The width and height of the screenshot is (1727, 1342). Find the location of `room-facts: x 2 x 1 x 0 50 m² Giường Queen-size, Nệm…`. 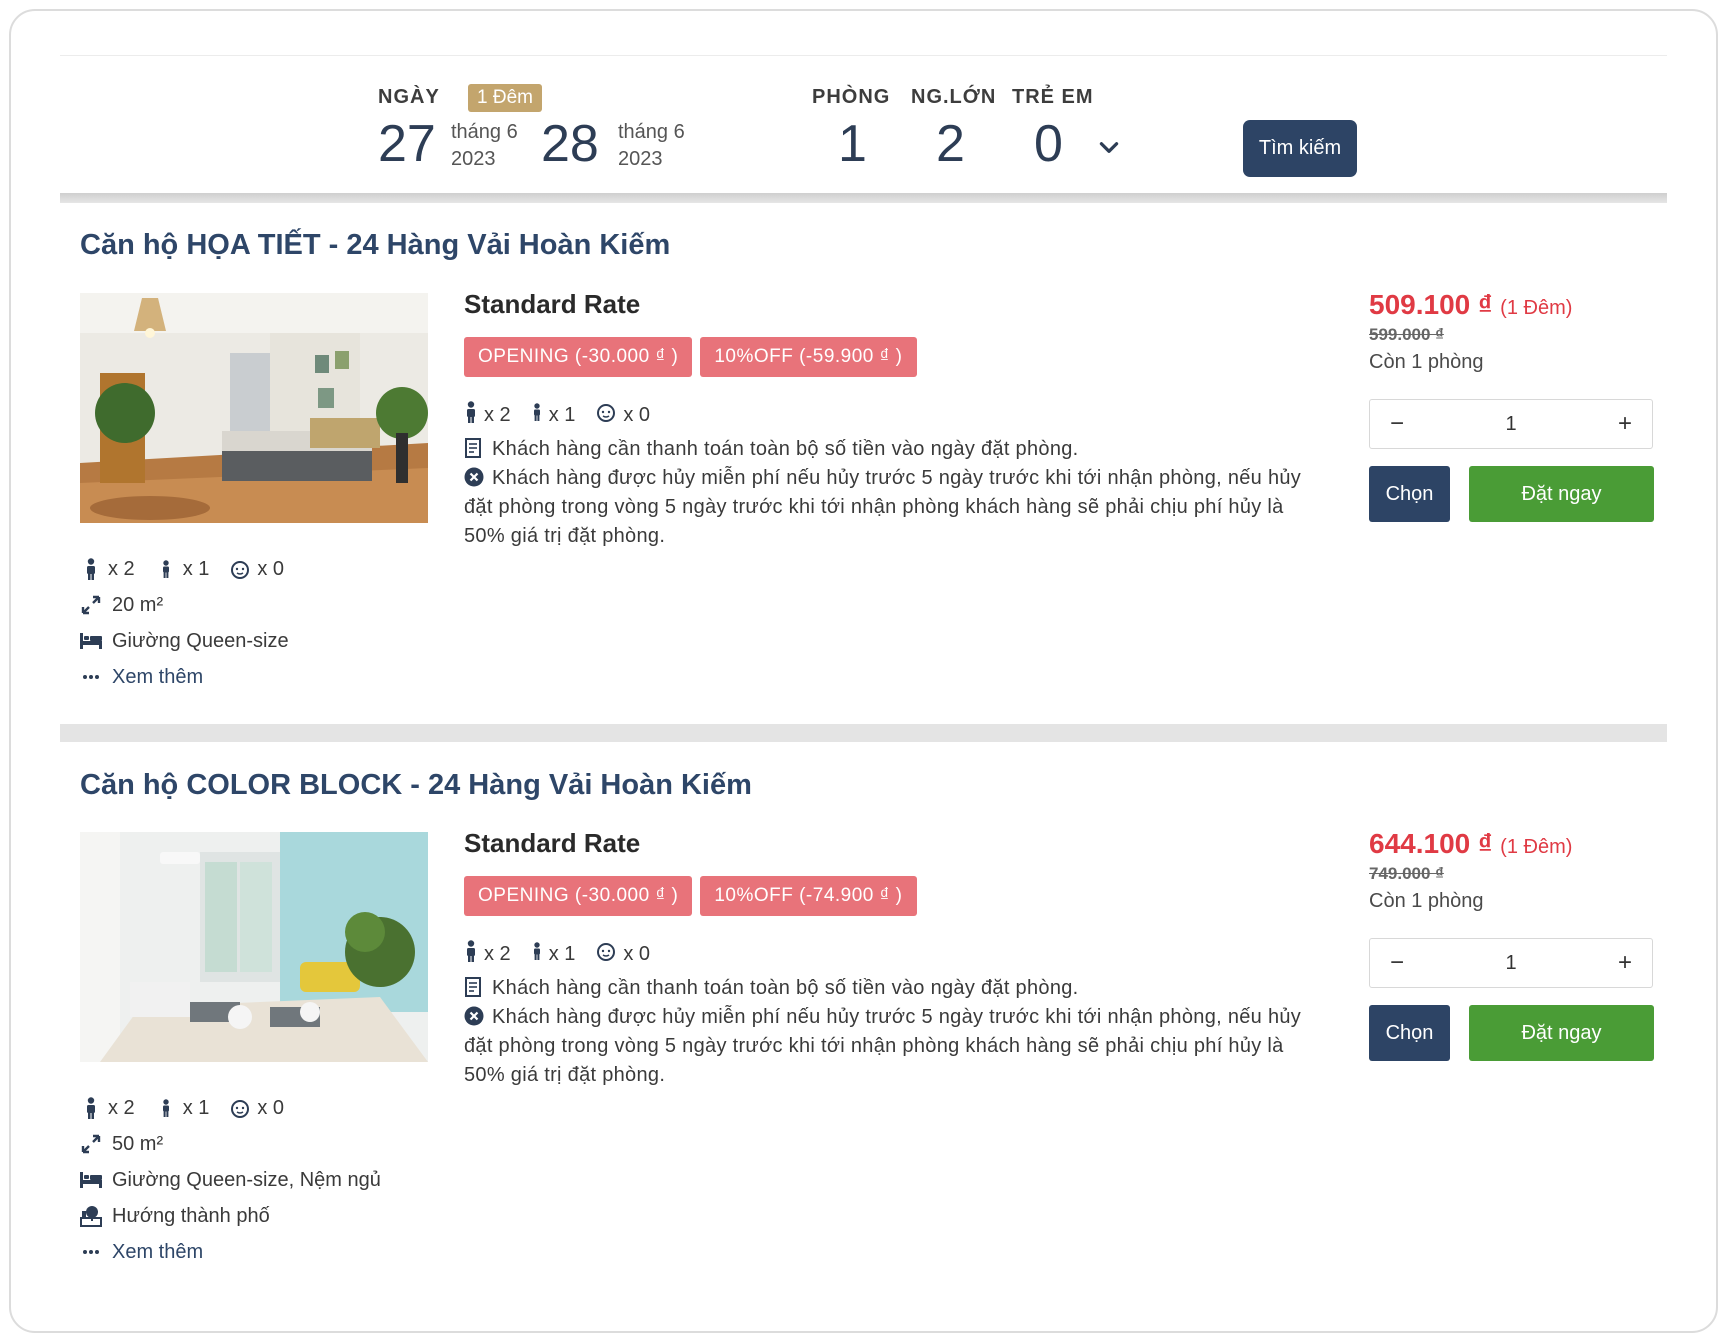

room-facts: x 2 x 1 x 0 50 m² Giường Queen-size, Nệm… is located at coordinates (270, 1180).